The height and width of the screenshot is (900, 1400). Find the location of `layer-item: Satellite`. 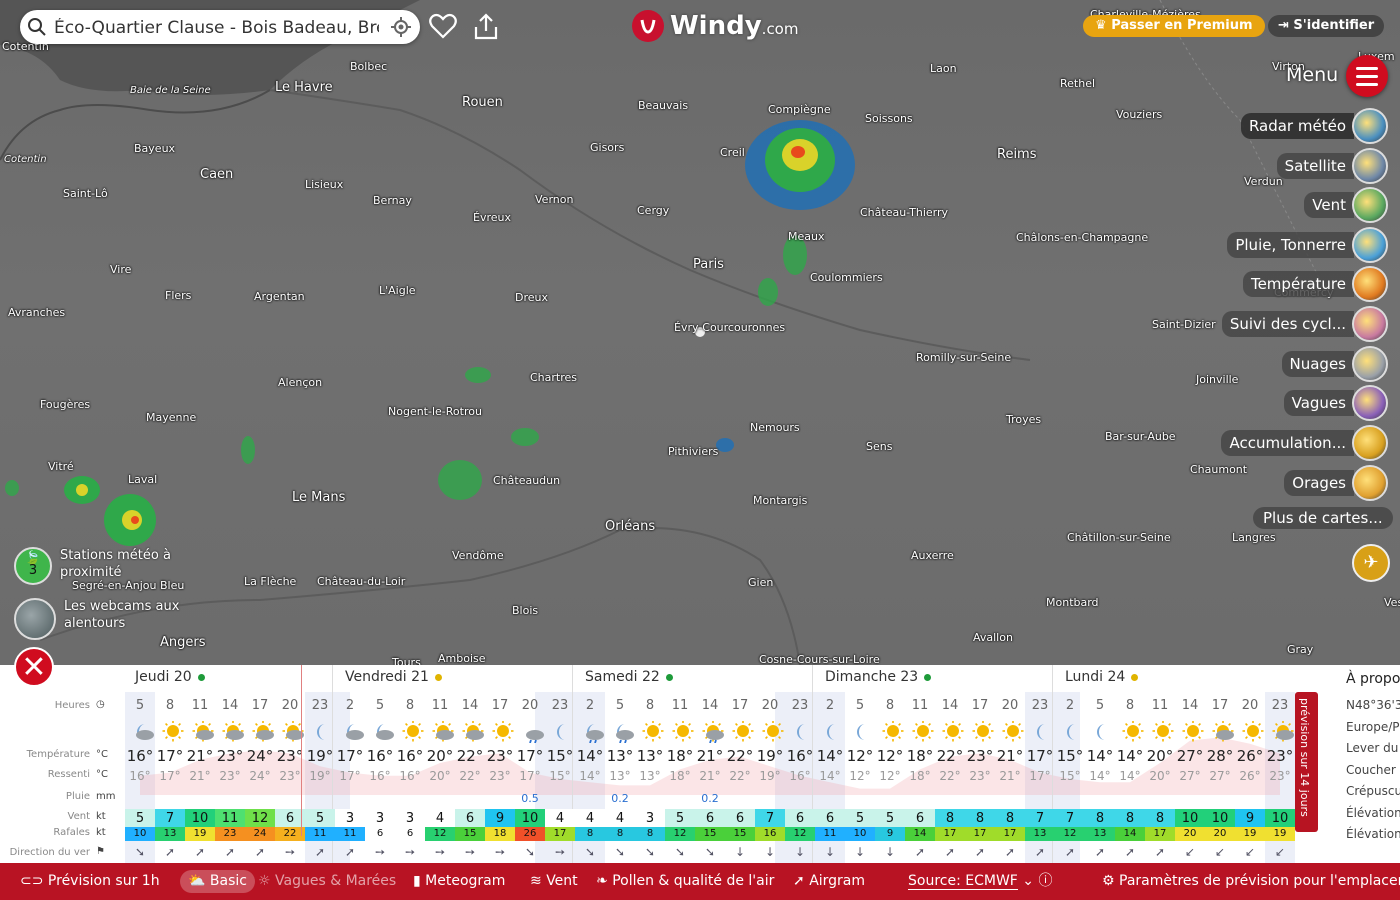

layer-item: Satellite is located at coordinates (1332, 166).